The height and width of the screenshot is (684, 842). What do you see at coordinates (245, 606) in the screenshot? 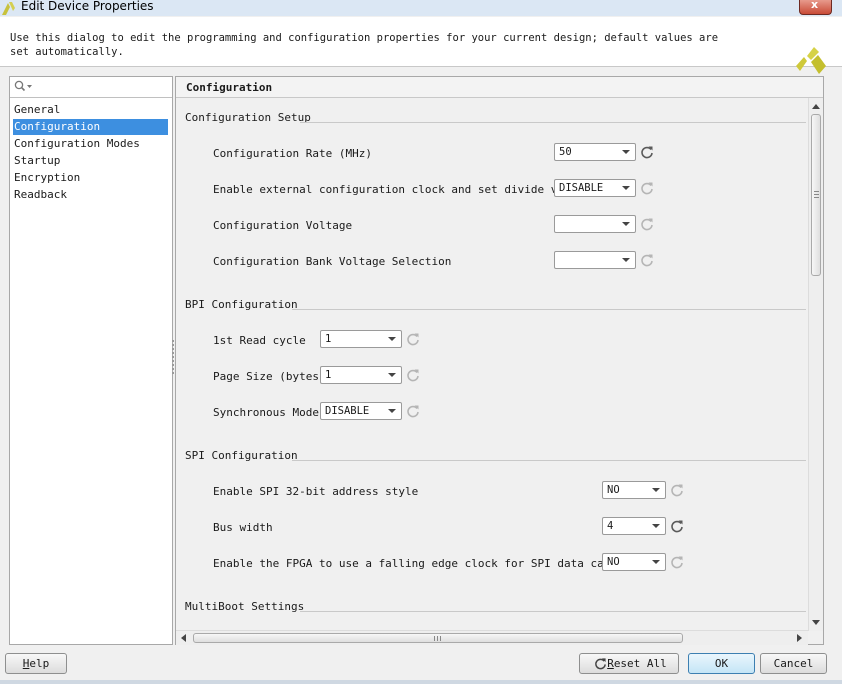
I see `section-title-multiboot-settings: MultiBoot Settings` at bounding box center [245, 606].